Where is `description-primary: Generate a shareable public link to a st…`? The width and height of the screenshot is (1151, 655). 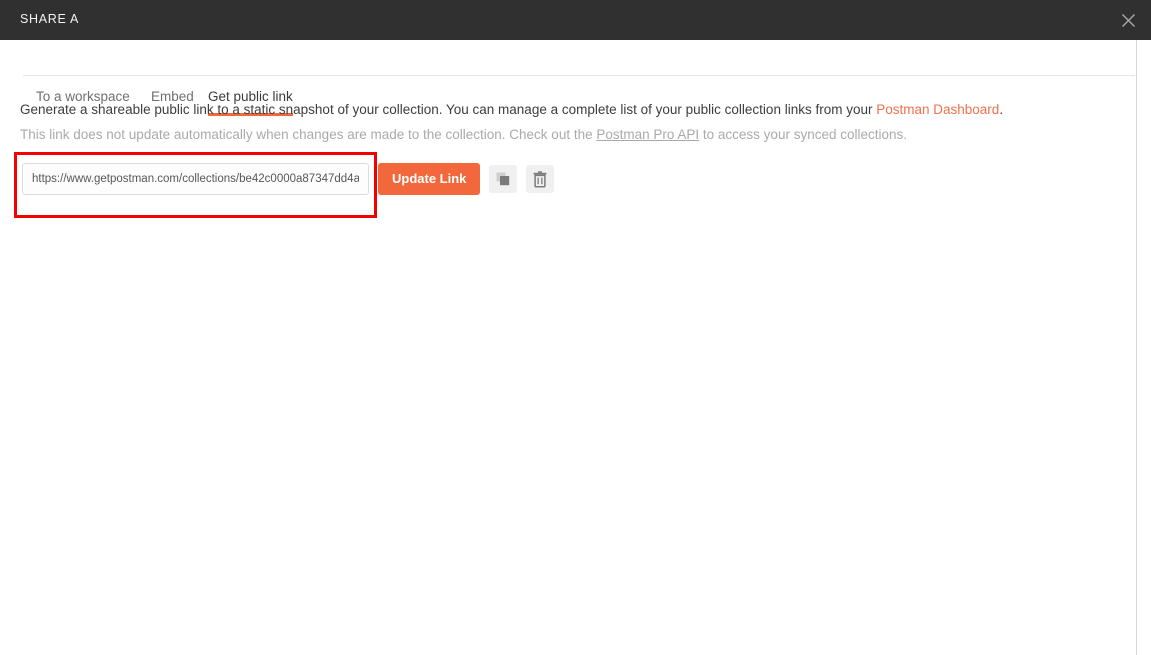 description-primary: Generate a shareable public link to a st… is located at coordinates (570, 110).